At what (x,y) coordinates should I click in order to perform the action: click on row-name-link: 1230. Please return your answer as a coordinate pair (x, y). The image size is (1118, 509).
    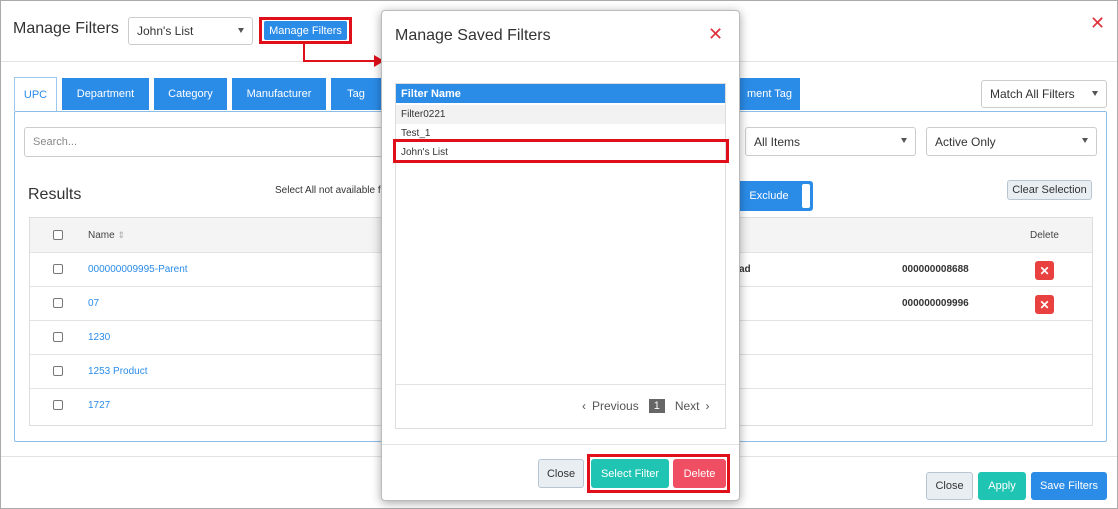
    Looking at the image, I should click on (99, 337).